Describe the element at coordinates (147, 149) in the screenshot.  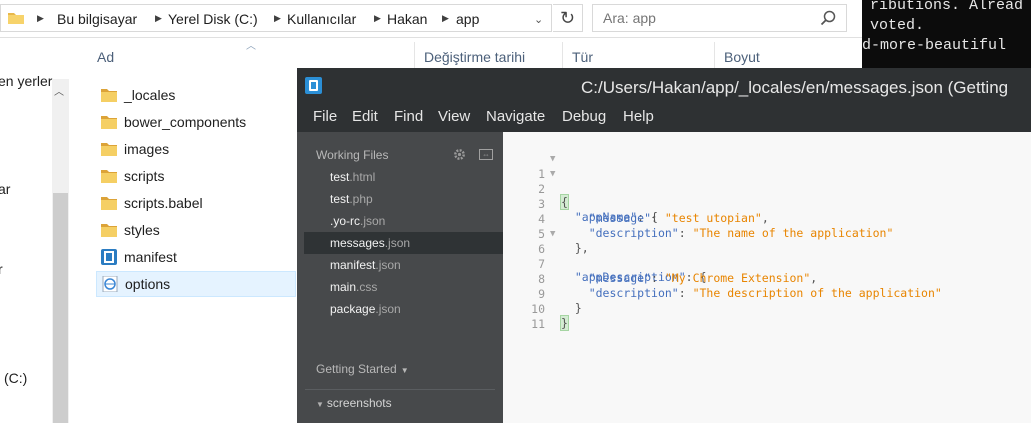
I see `file-name: images` at that location.